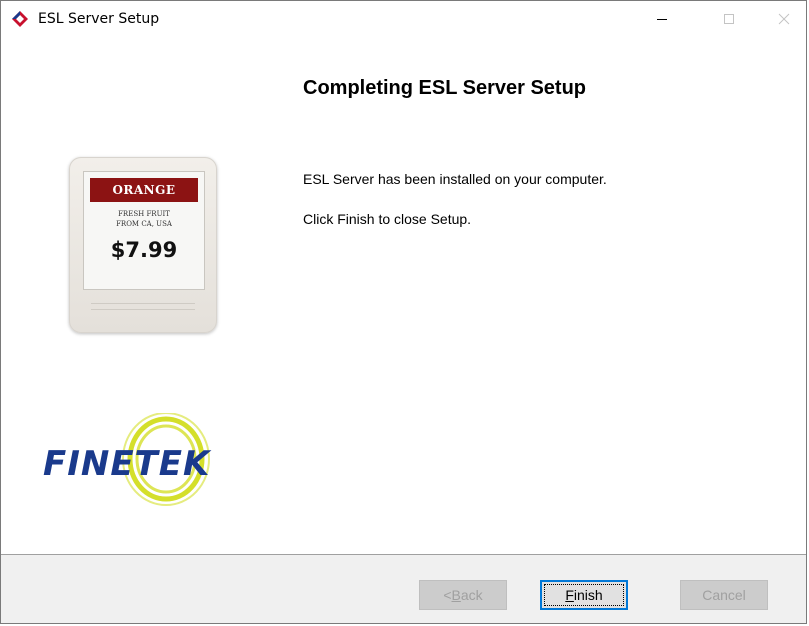  Describe the element at coordinates (99, 19) in the screenshot. I see `window-title: ESL Server Setup` at that location.